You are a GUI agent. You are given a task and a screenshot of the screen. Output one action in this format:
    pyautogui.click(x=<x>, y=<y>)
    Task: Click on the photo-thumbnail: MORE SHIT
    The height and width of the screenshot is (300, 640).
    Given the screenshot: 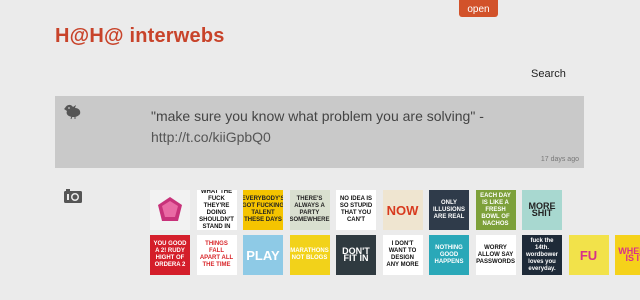 What is the action you would take?
    pyautogui.click(x=542, y=210)
    